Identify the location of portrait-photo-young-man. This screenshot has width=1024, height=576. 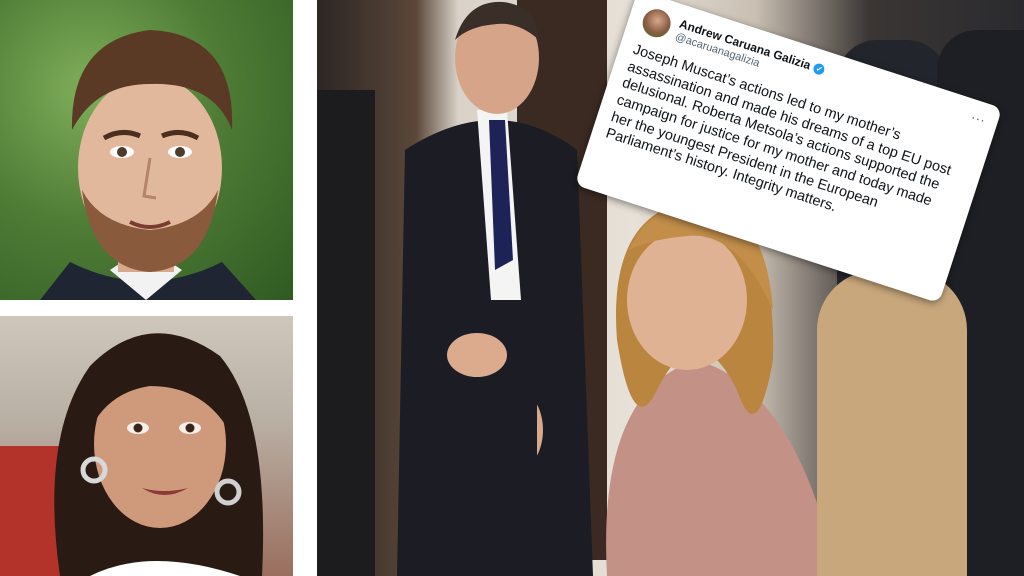
(146, 150).